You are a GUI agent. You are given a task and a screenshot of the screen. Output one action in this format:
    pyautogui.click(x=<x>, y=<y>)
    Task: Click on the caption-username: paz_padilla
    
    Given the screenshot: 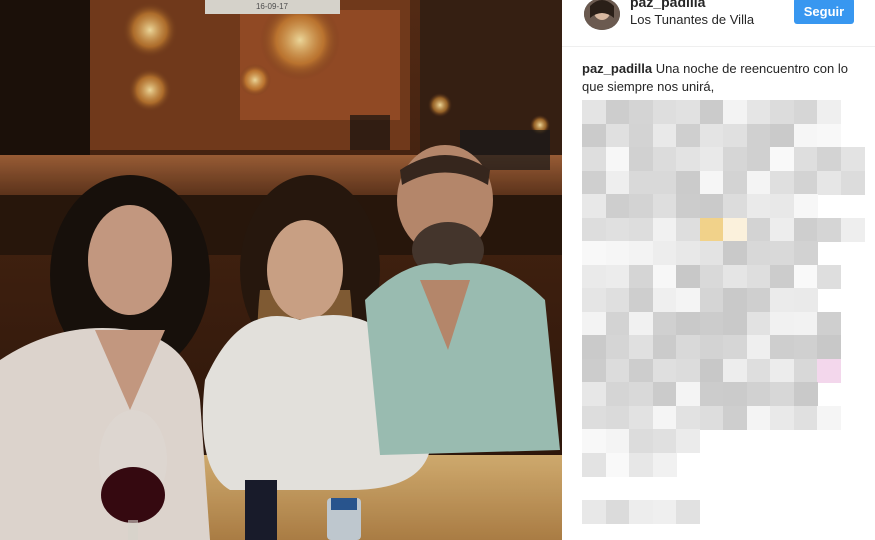 What is the action you would take?
    pyautogui.click(x=617, y=68)
    